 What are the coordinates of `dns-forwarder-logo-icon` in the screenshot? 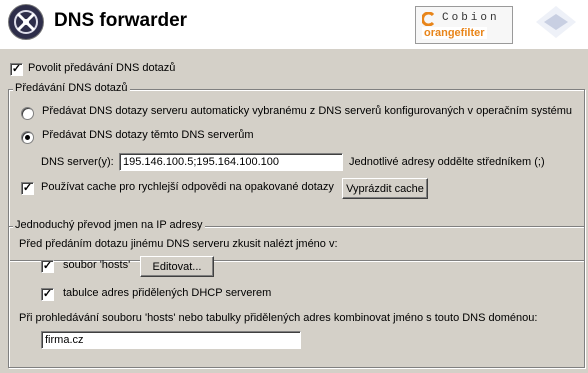 It's located at (26, 22).